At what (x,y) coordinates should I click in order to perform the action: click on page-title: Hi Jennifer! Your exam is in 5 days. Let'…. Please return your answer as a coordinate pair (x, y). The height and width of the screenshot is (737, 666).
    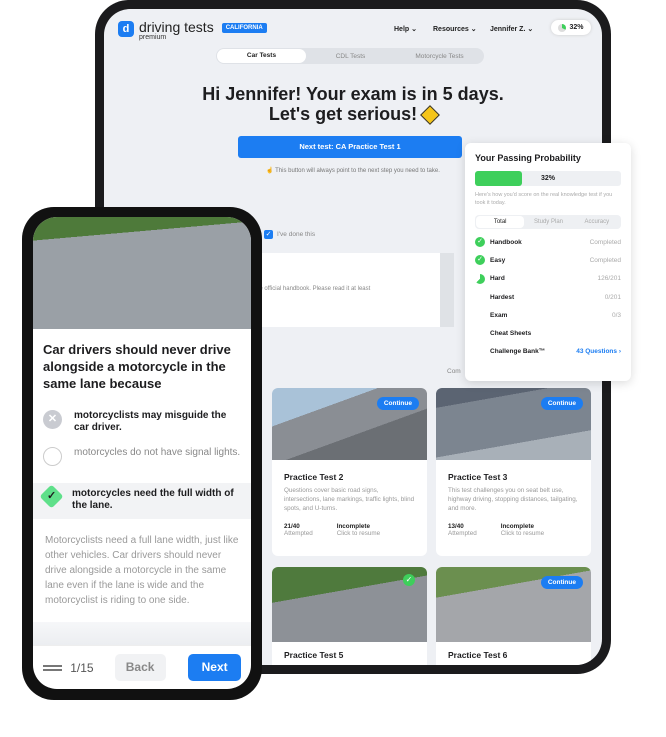
    Looking at the image, I should click on (353, 105).